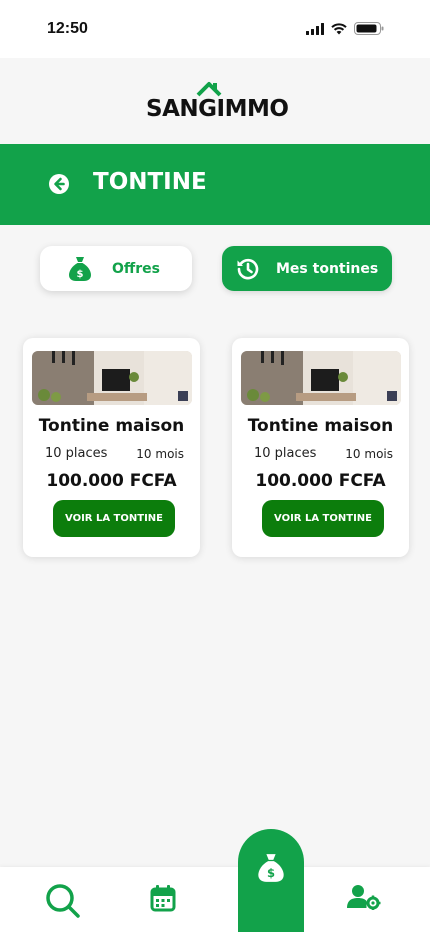  I want to click on wifi-icon, so click(339, 28).